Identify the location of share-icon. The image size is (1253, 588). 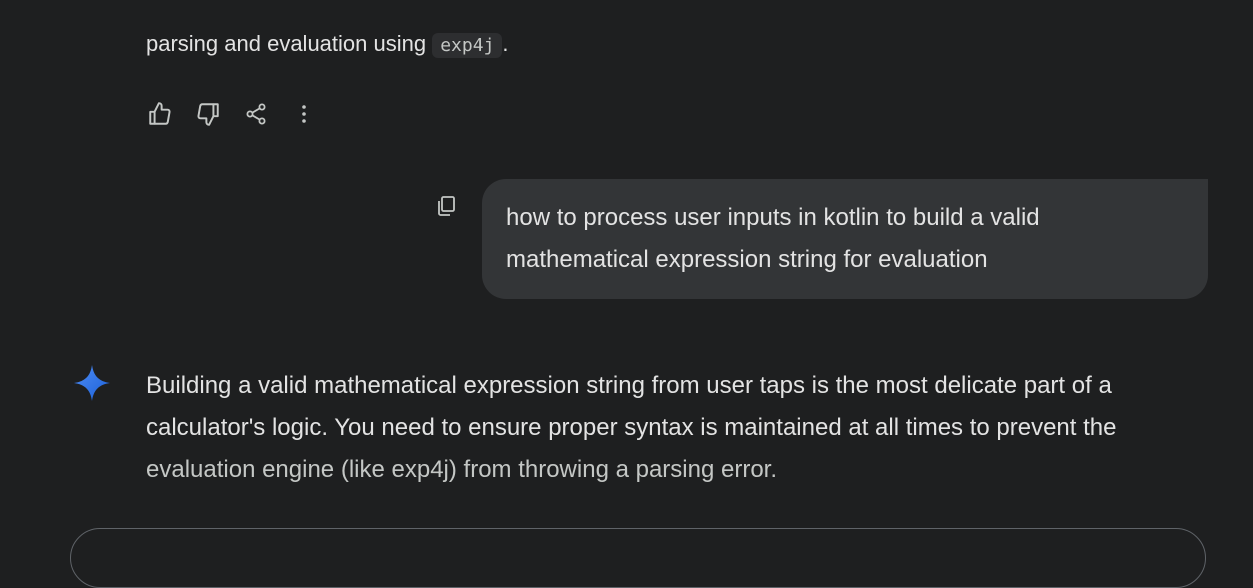
(256, 114).